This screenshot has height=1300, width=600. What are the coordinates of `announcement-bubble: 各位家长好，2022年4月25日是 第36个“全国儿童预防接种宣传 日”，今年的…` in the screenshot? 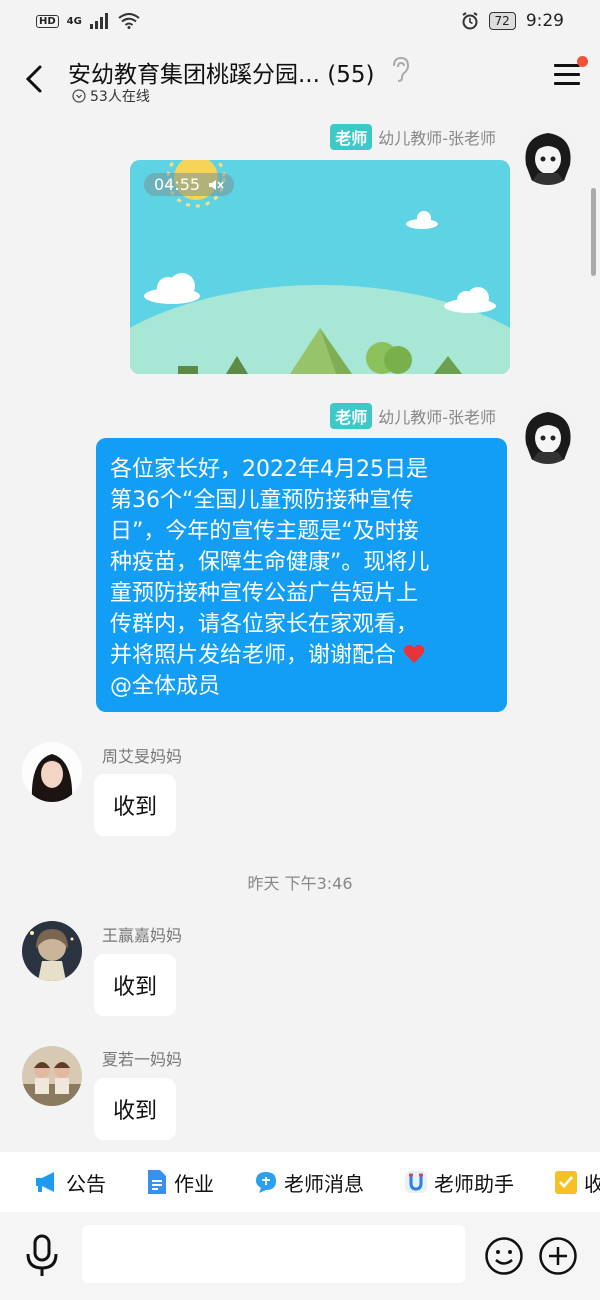 It's located at (301, 575).